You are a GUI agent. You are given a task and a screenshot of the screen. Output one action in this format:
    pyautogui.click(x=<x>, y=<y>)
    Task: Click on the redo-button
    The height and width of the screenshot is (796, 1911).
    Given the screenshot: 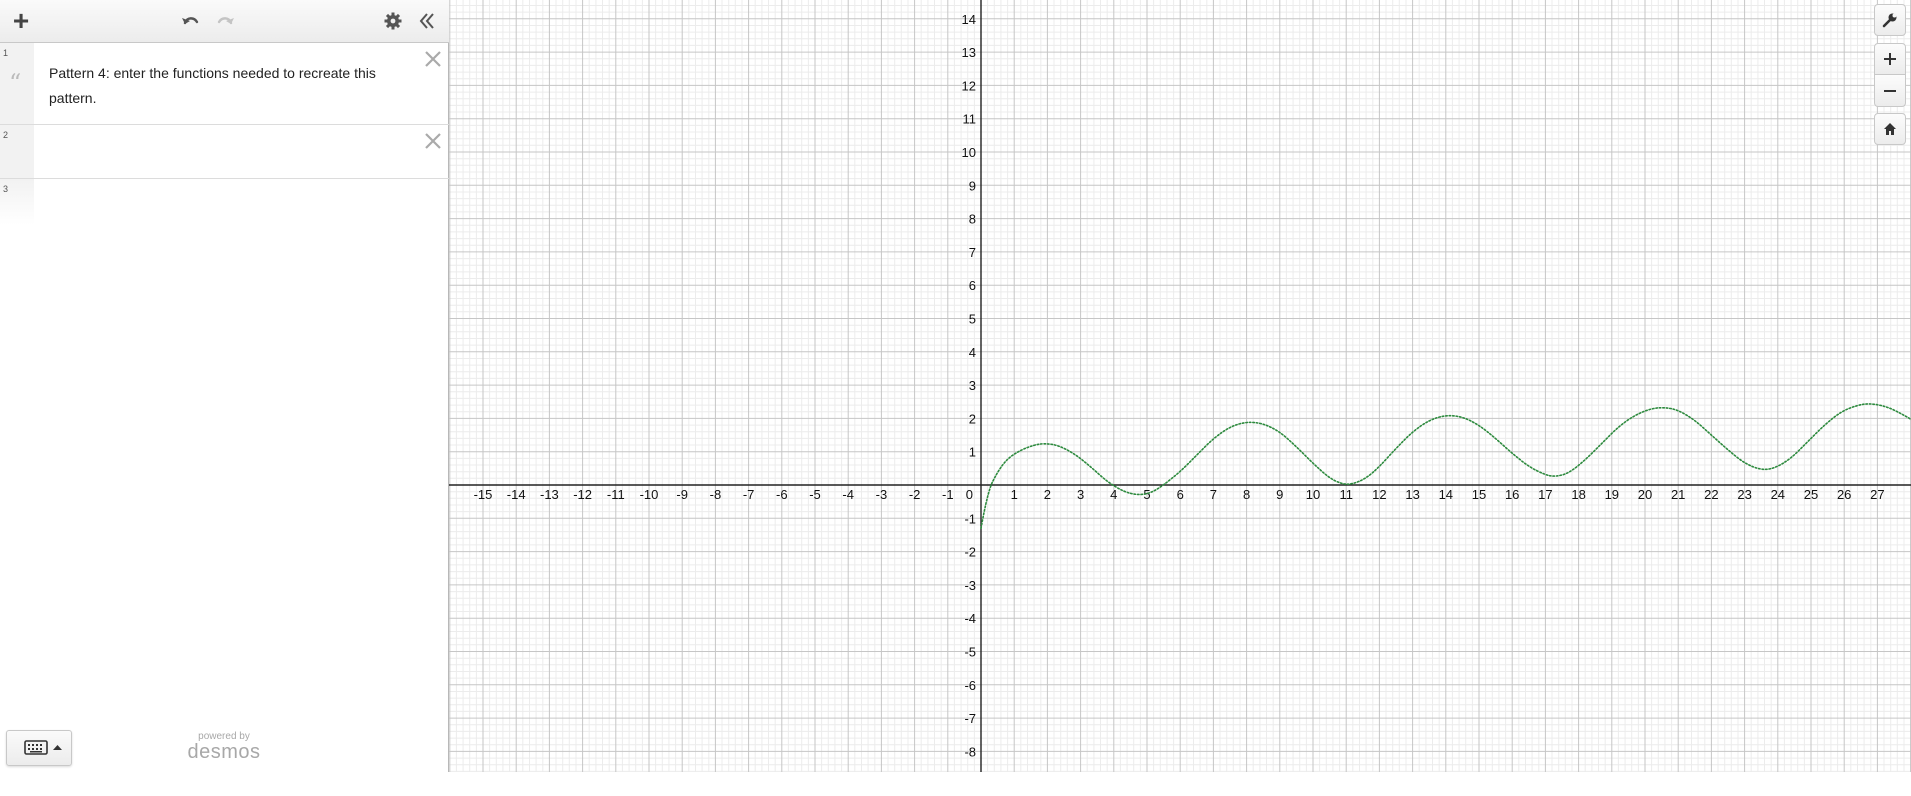 What is the action you would take?
    pyautogui.click(x=225, y=21)
    